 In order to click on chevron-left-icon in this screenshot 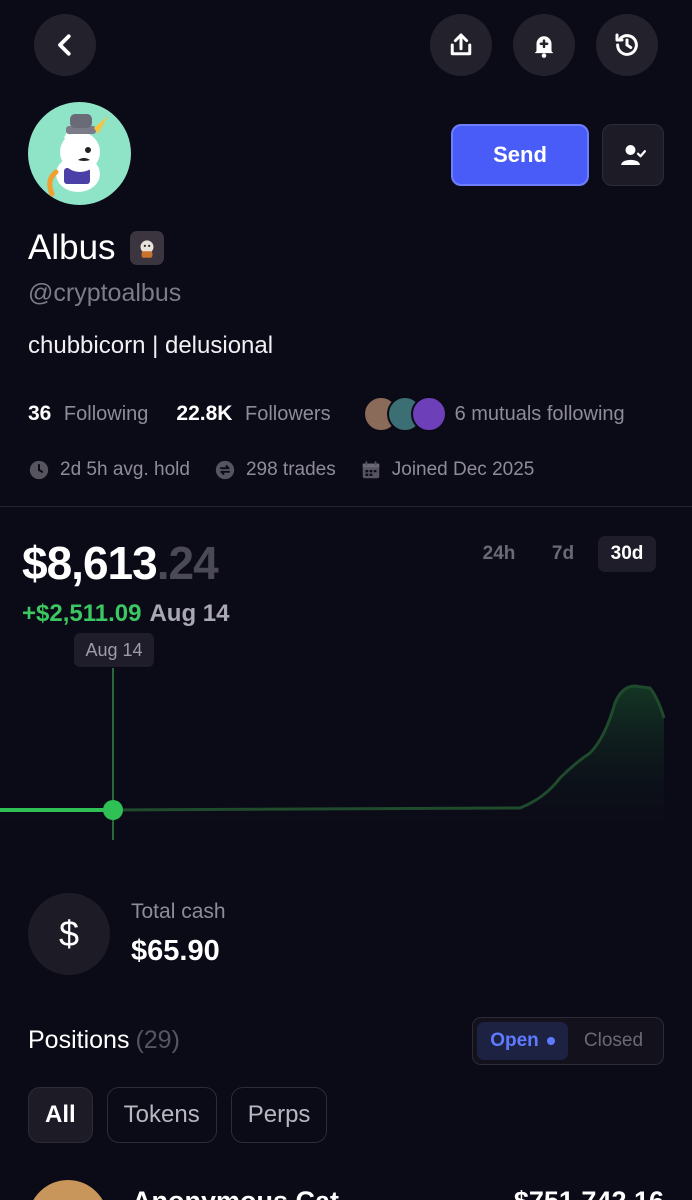, I will do `click(64, 45)`.